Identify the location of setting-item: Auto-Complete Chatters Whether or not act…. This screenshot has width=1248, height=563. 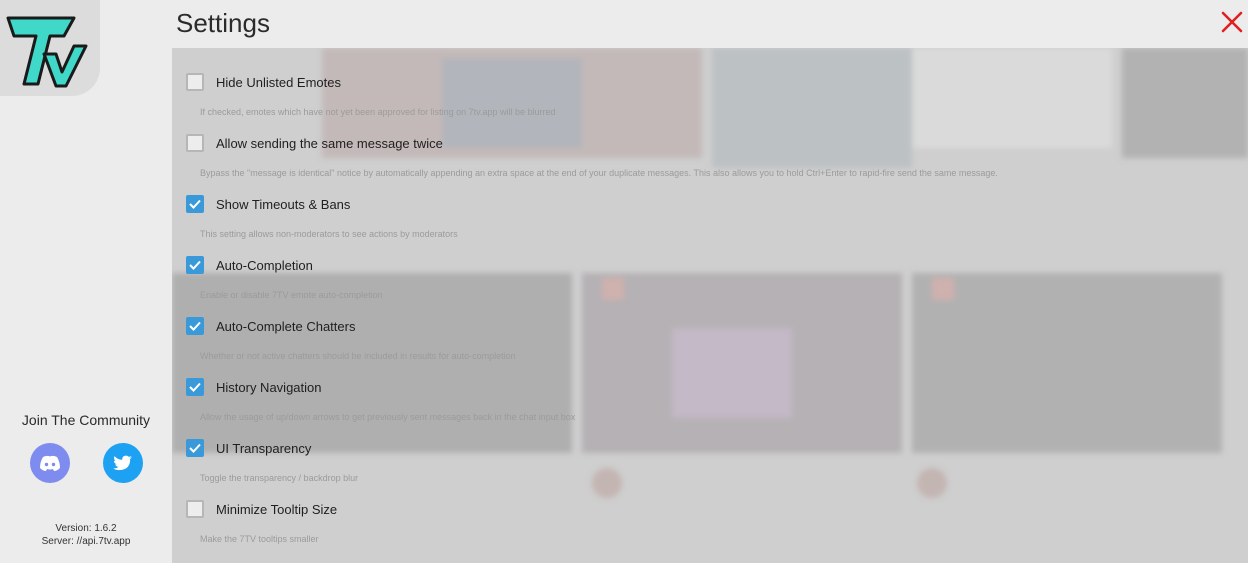
(711, 347).